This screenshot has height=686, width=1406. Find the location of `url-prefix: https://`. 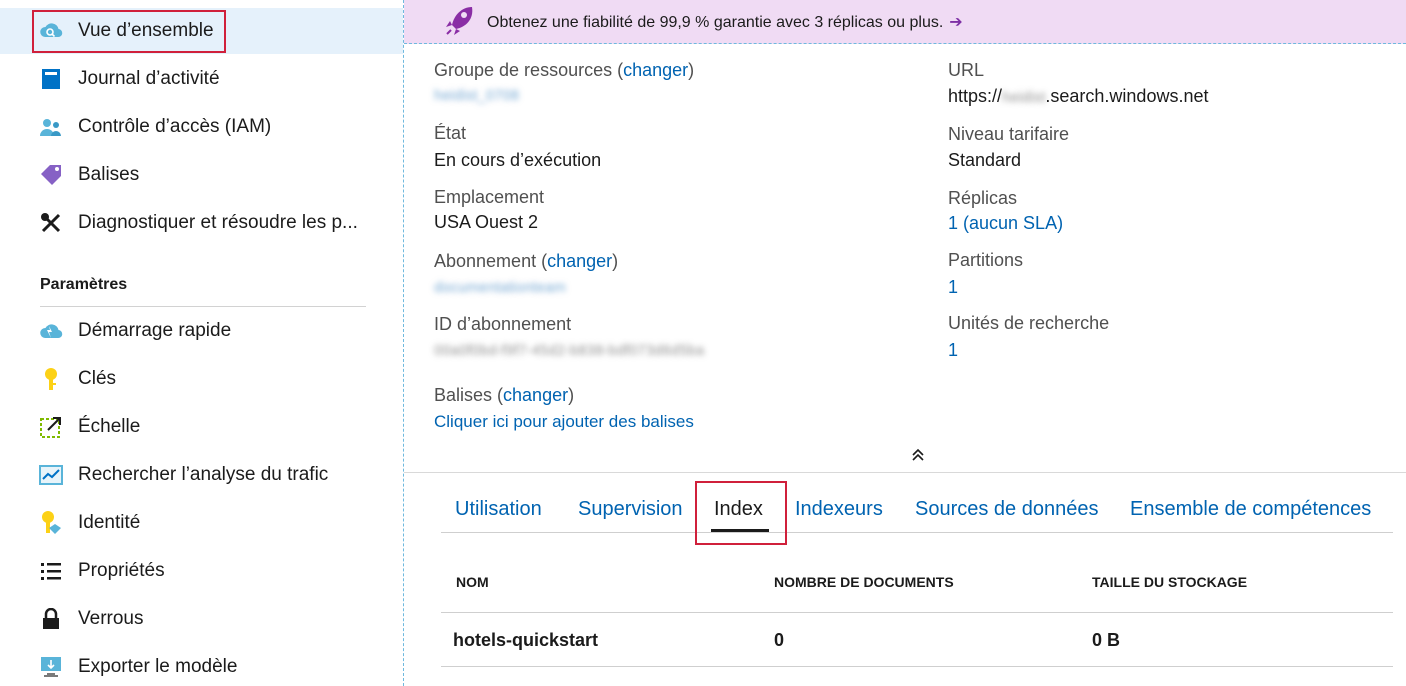

url-prefix: https:// is located at coordinates (975, 96).